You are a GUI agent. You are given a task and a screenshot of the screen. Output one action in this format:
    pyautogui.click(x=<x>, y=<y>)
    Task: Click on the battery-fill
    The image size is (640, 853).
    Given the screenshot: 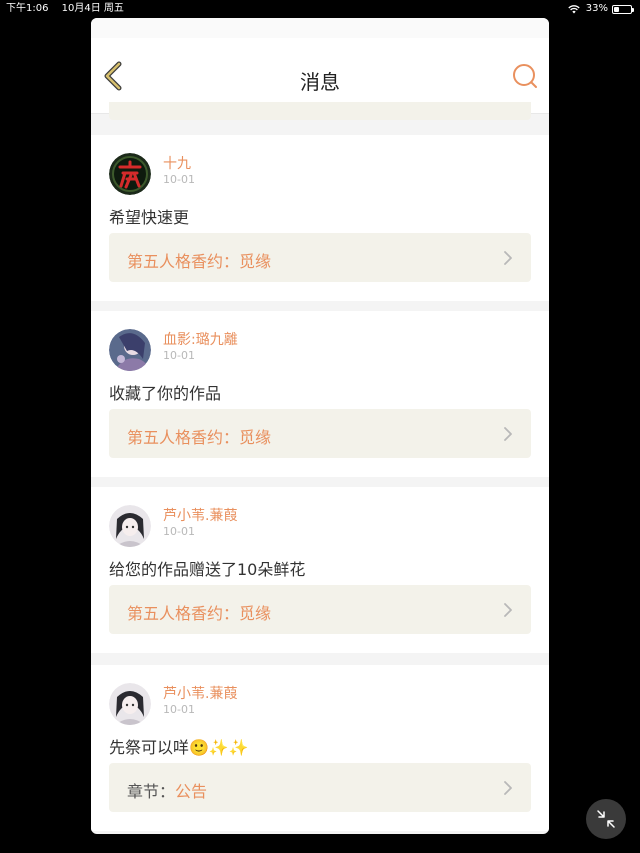 What is the action you would take?
    pyautogui.click(x=616, y=9)
    